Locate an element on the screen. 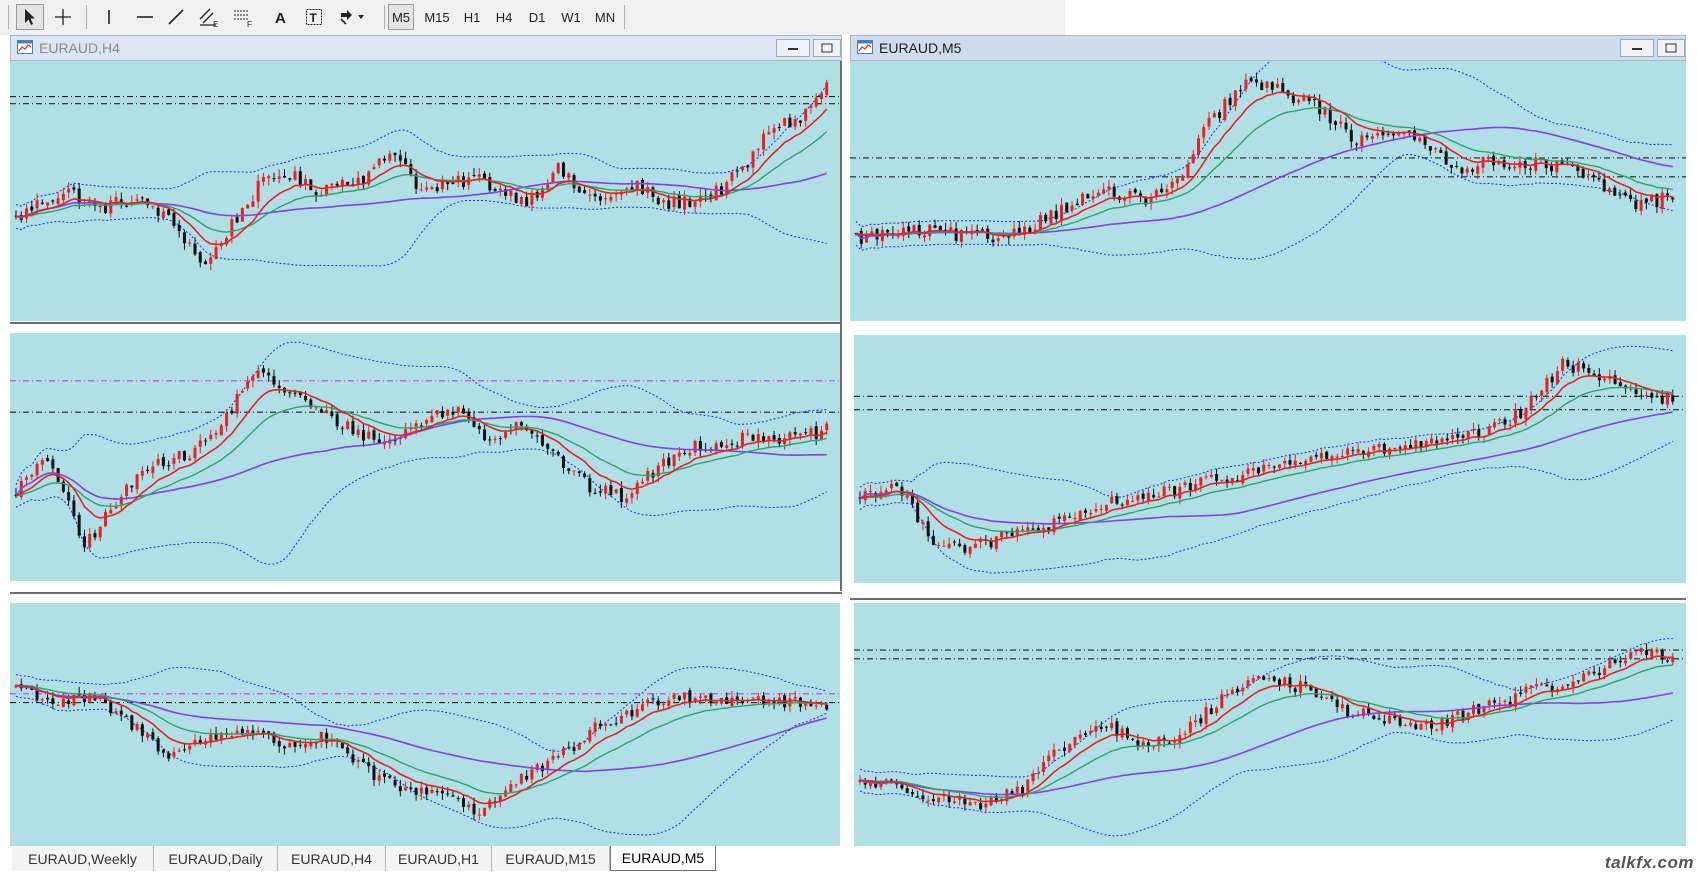 The image size is (1698, 875). toolbar-separator is located at coordinates (624, 17).